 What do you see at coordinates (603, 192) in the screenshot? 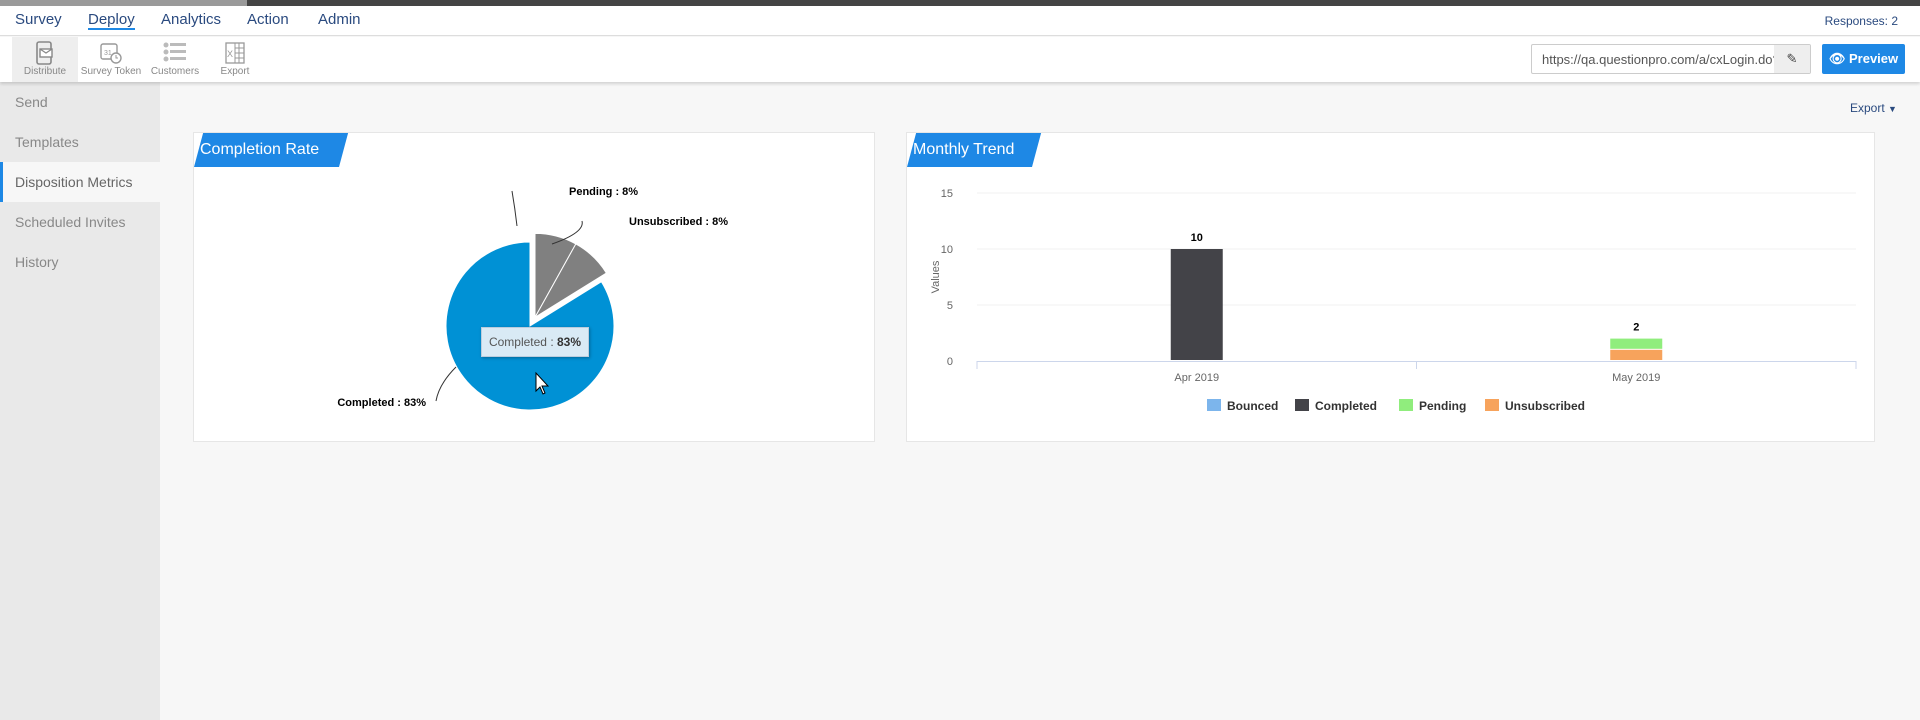
I see `pie-data-label: Pending : 8%` at bounding box center [603, 192].